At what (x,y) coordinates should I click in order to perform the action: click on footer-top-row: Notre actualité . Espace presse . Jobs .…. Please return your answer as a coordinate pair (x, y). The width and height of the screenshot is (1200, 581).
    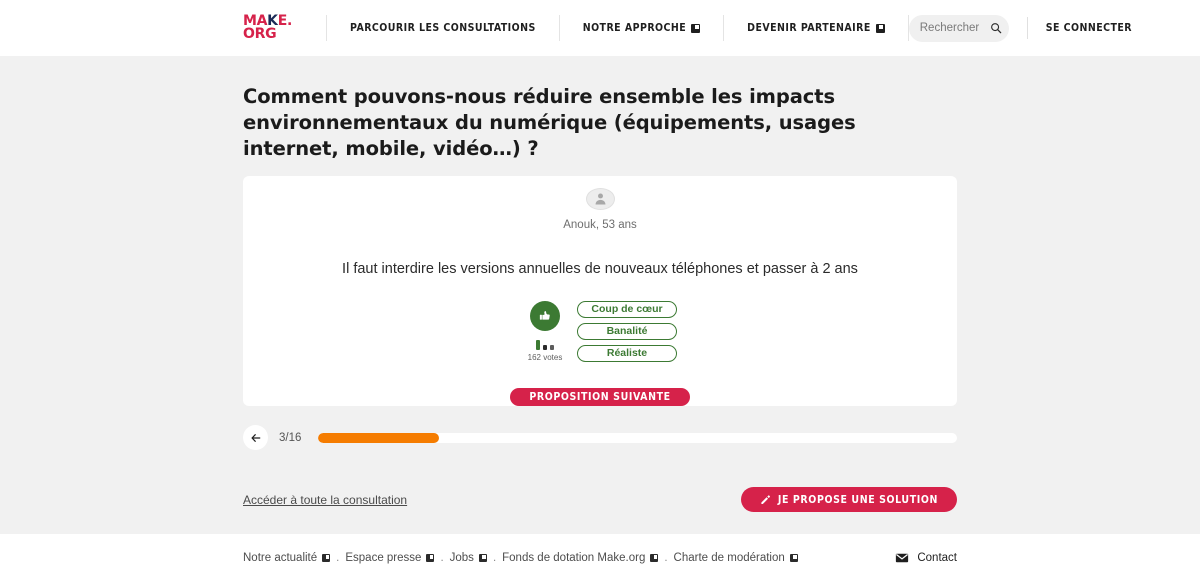
    Looking at the image, I should click on (600, 557).